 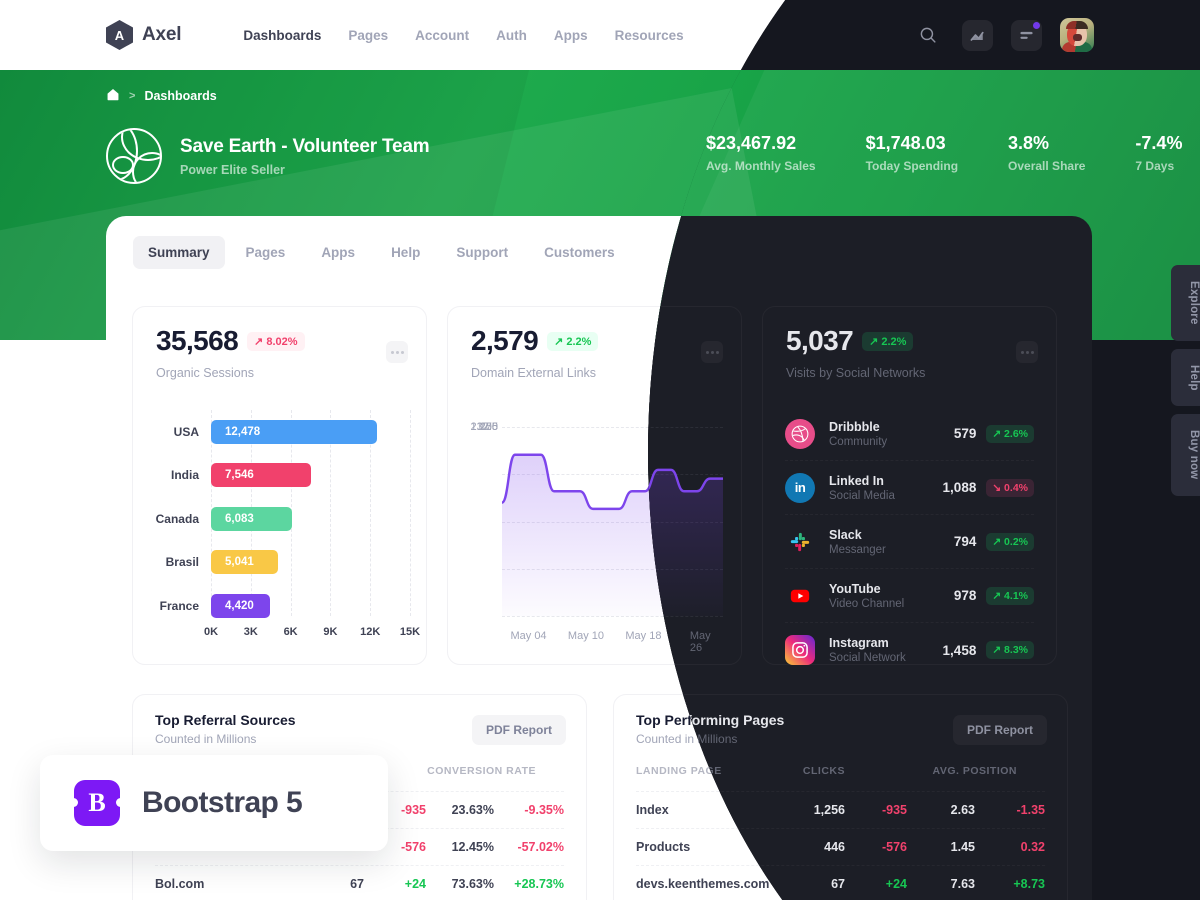 What do you see at coordinates (1029, 884) in the screenshot?
I see `cell-position-delta: +8.73` at bounding box center [1029, 884].